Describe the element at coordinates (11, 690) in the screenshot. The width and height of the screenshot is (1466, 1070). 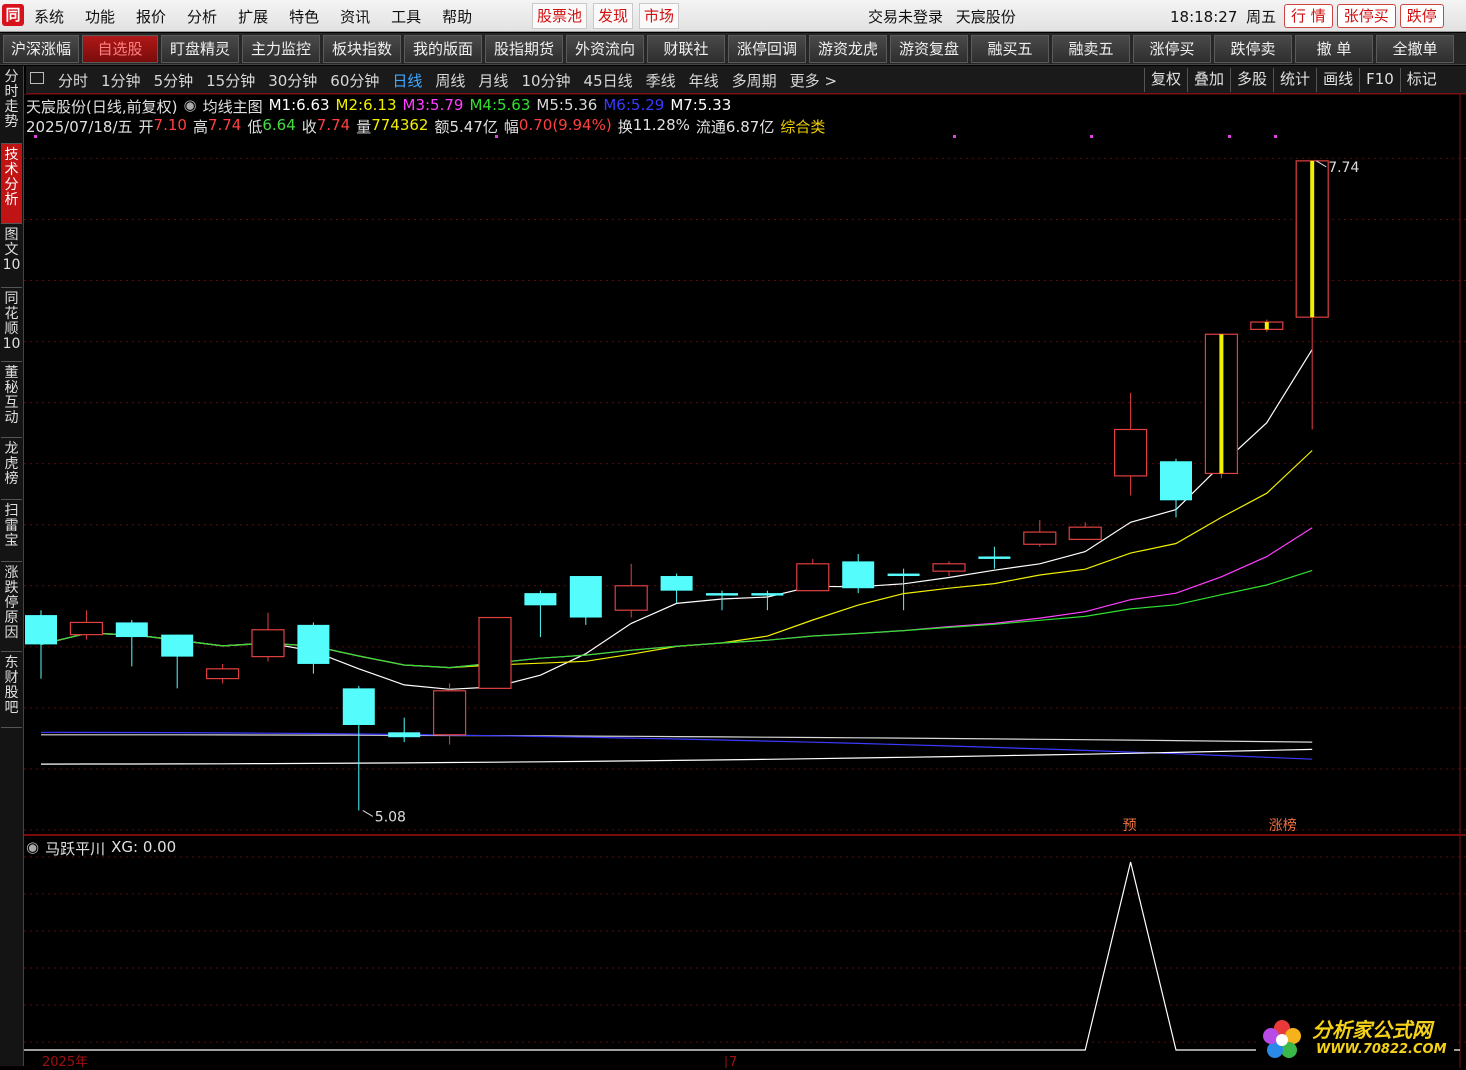
I see `side-tab: 东财股吧` at that location.